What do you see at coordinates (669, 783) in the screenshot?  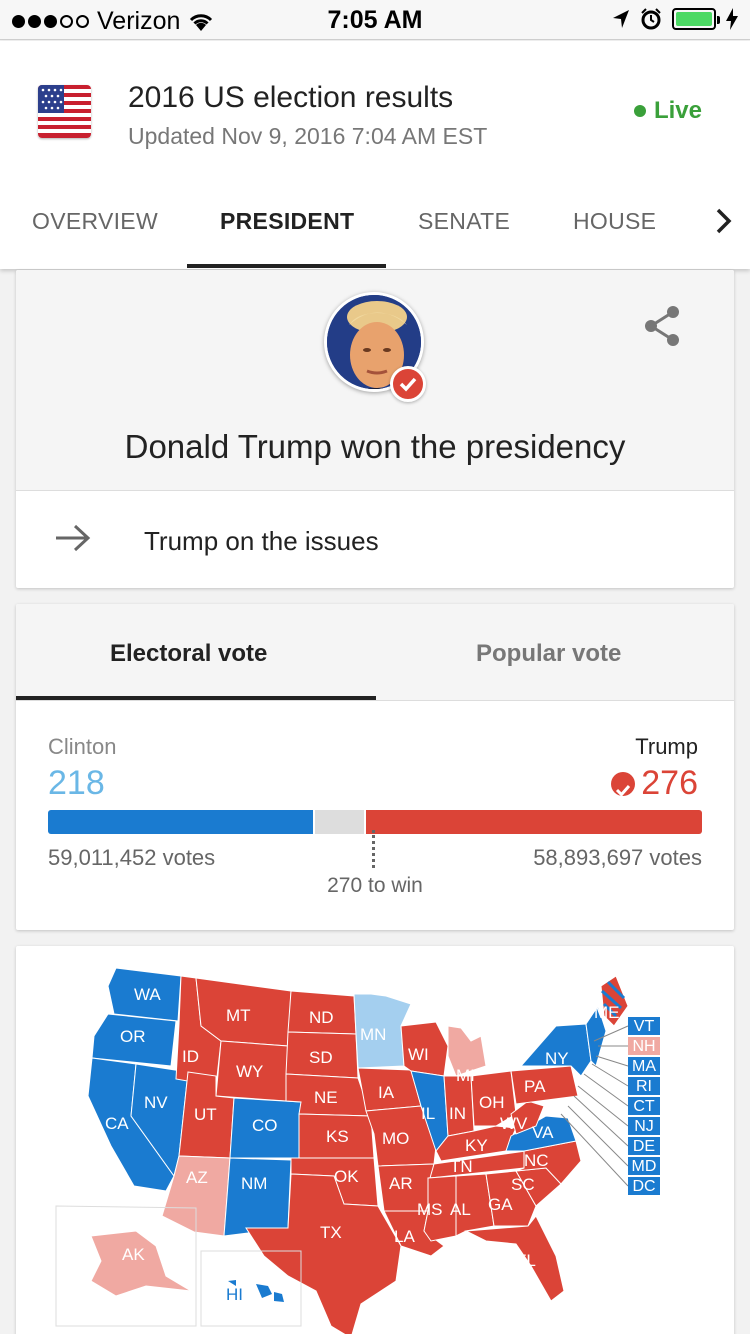 I see `trump-electoral-count: 276` at bounding box center [669, 783].